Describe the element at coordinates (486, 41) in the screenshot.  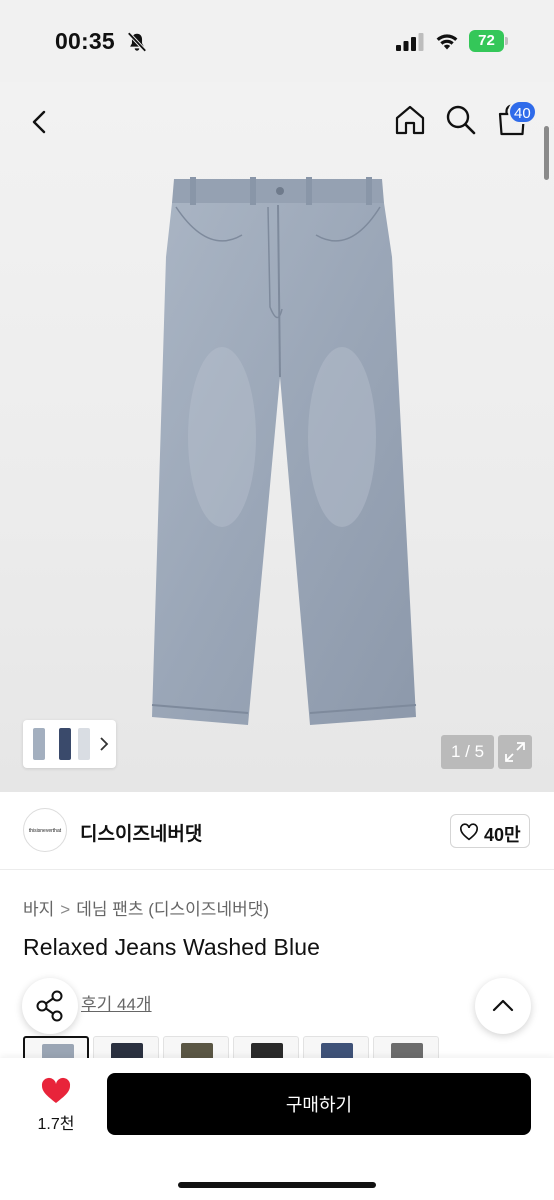
I see `battery-level: 72` at that location.